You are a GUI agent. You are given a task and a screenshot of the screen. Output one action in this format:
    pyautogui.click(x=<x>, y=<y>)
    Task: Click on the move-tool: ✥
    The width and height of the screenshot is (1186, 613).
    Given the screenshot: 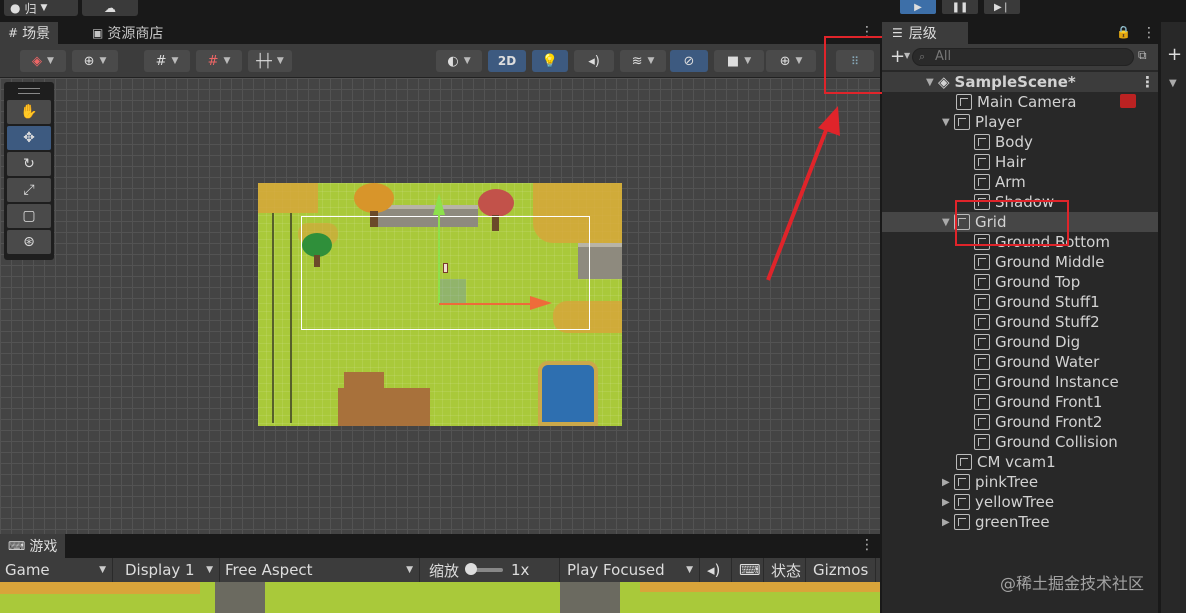 What is the action you would take?
    pyautogui.click(x=29, y=138)
    